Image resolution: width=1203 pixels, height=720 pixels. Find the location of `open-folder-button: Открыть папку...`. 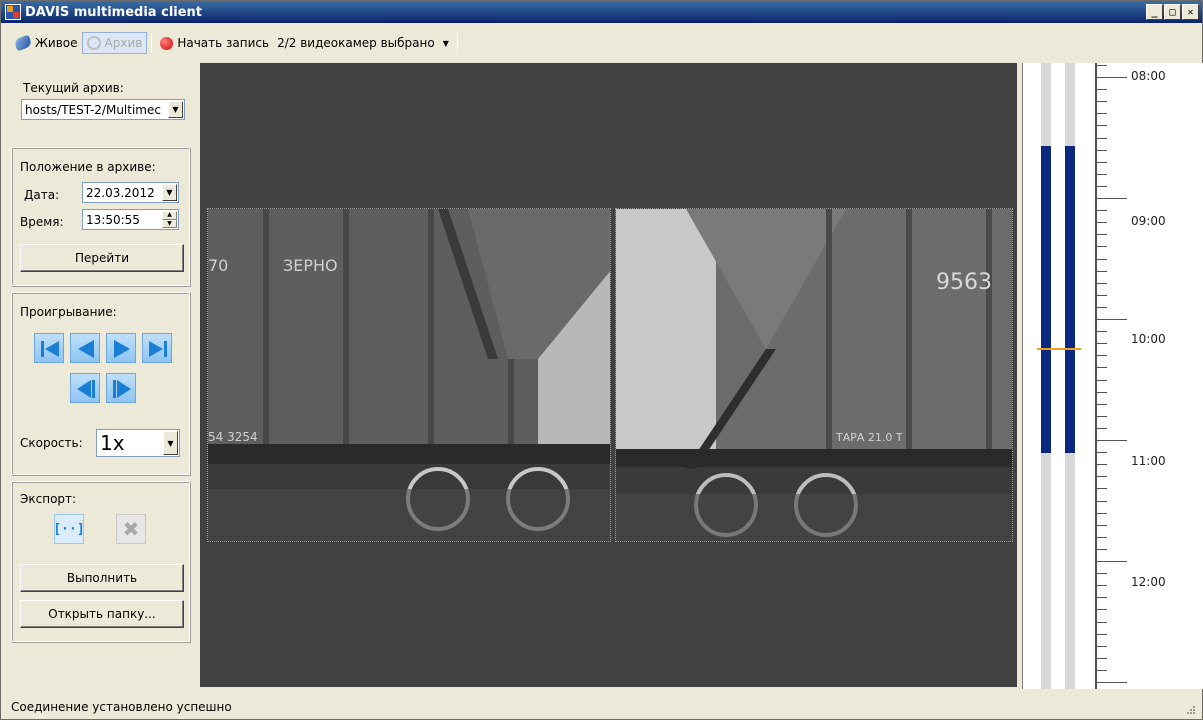

open-folder-button: Открыть папку... is located at coordinates (102, 614).